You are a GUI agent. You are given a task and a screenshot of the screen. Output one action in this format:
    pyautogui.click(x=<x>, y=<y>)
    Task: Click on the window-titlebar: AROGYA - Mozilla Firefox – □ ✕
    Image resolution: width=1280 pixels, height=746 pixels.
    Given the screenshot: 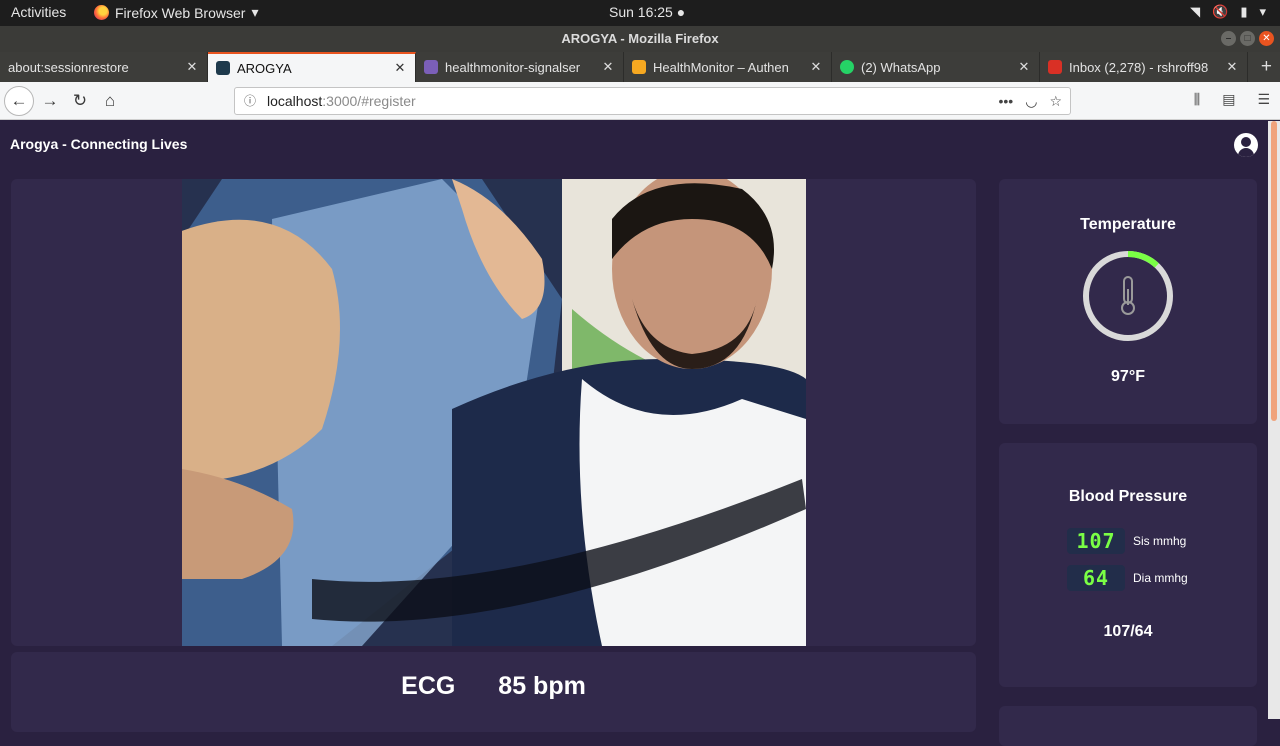 What is the action you would take?
    pyautogui.click(x=640, y=39)
    